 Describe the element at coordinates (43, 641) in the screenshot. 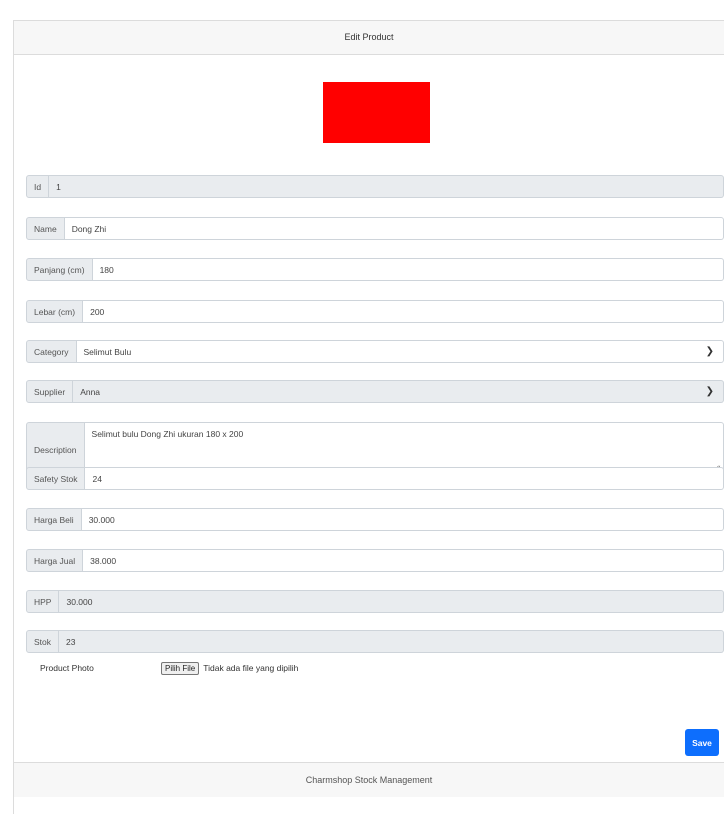

I see `stok-label: Stok` at that location.